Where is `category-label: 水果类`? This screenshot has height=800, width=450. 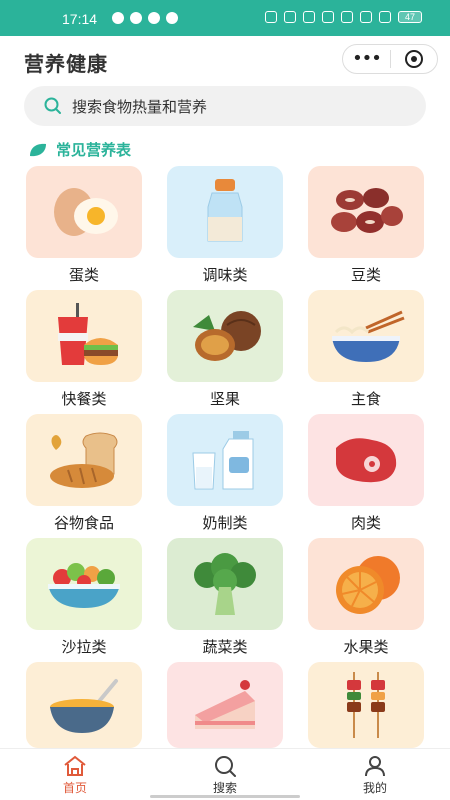 category-label: 水果类 is located at coordinates (366, 647).